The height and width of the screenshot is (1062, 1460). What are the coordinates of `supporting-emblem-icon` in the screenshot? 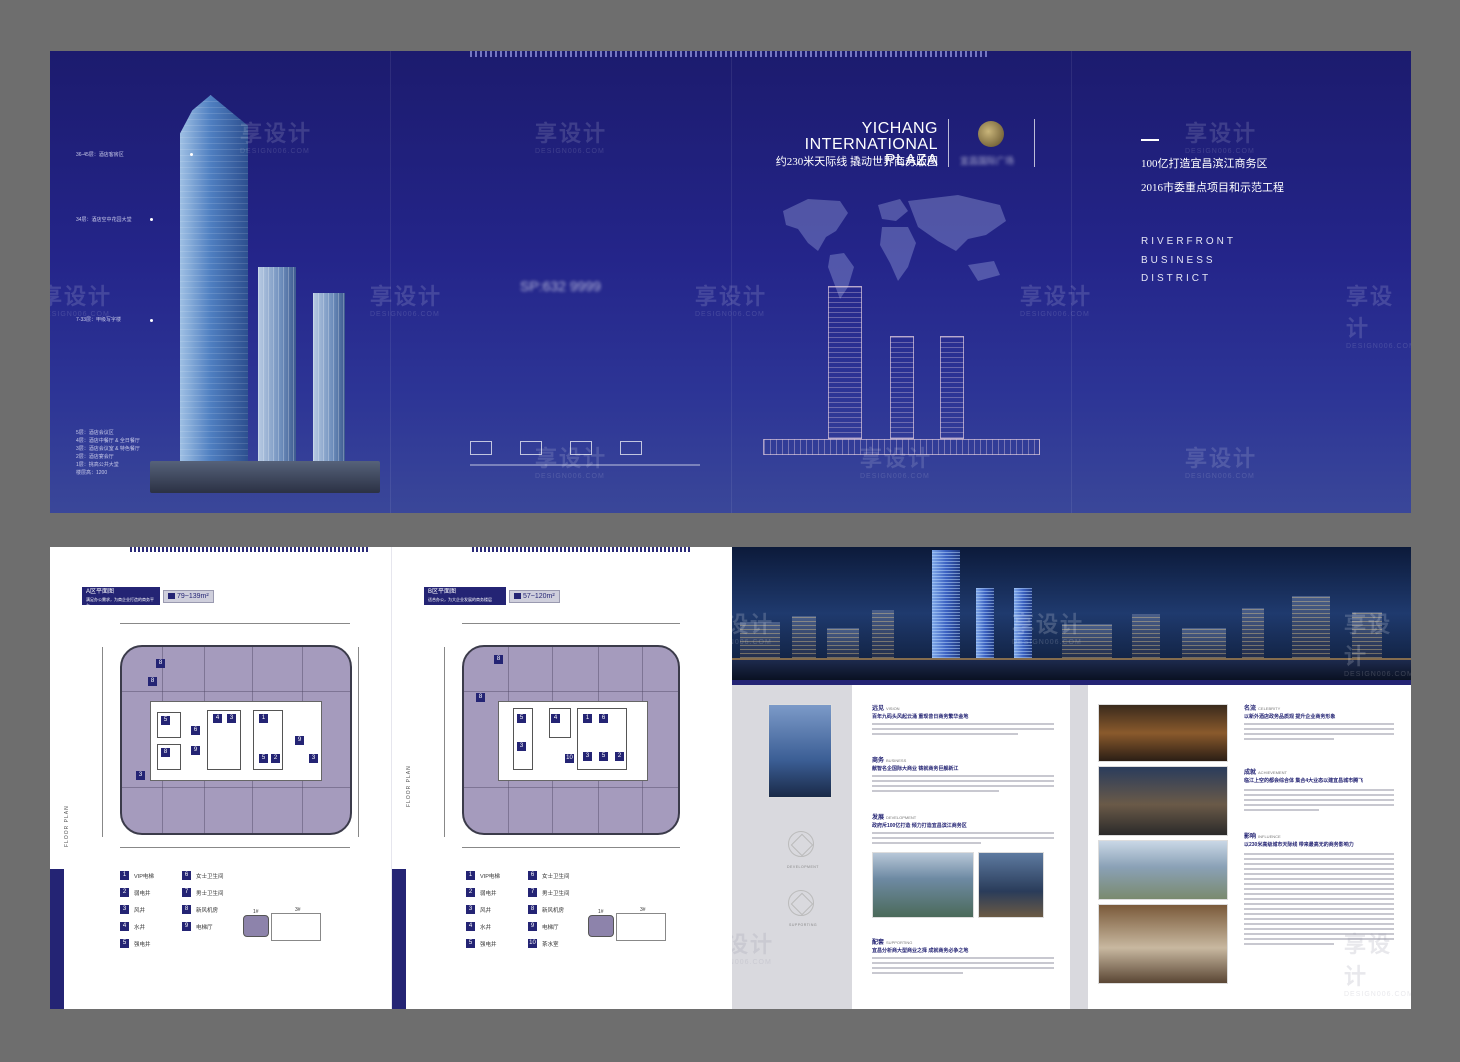 It's located at (801, 903).